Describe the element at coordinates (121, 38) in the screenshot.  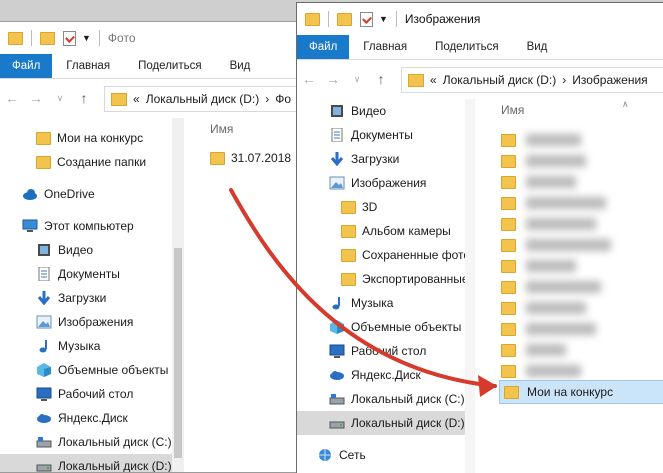
I see `window-title: Фото` at that location.